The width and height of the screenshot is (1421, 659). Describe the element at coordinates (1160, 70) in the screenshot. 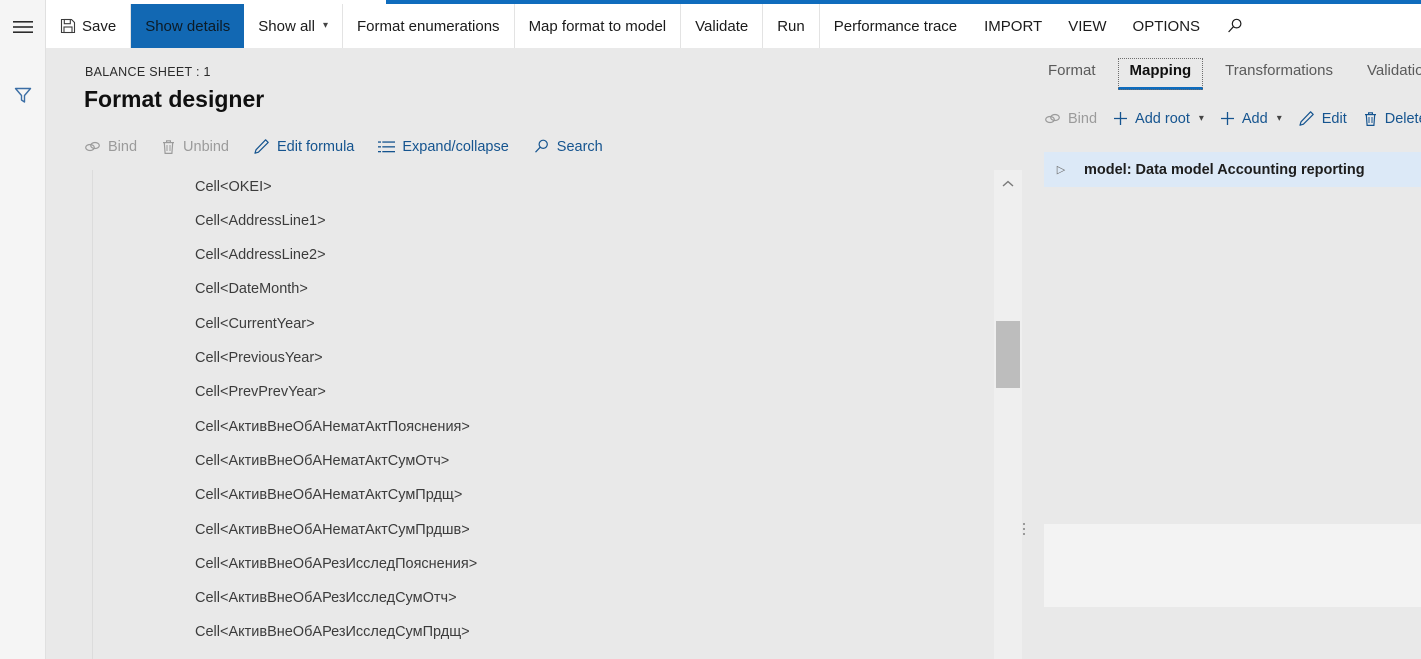

I see `tab-mapping-label: Mapping` at that location.